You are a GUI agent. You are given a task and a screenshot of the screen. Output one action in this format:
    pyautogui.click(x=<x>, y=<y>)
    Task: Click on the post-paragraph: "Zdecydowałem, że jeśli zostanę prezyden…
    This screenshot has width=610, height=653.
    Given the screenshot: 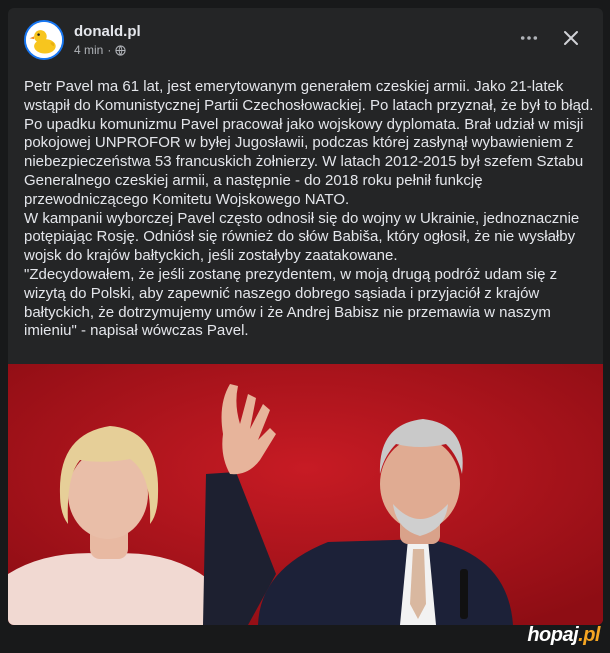 What is the action you would take?
    pyautogui.click(x=291, y=302)
    